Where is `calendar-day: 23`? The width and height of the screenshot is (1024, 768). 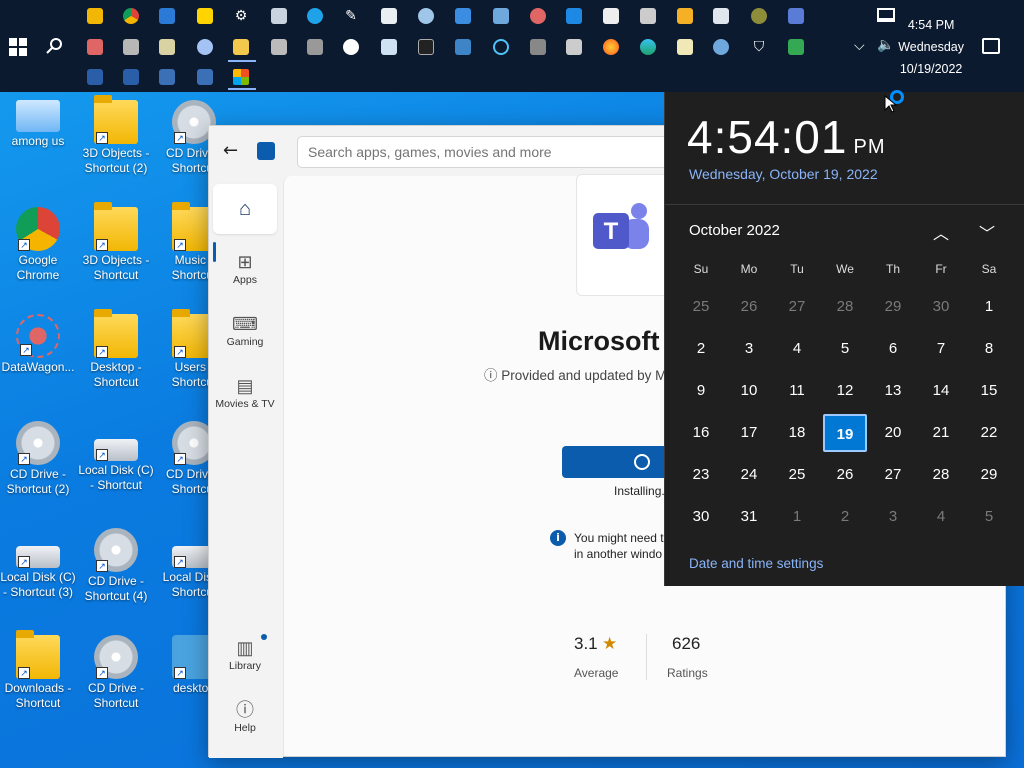
calendar-day: 23 is located at coordinates (701, 475).